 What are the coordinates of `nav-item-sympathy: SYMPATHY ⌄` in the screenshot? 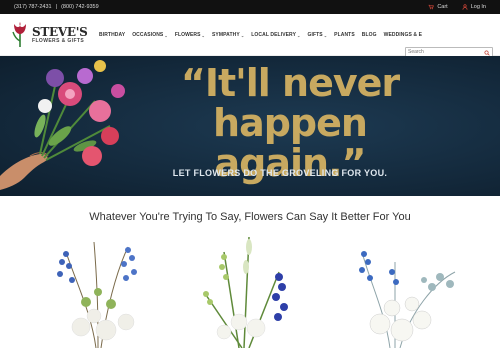 It's located at (228, 35).